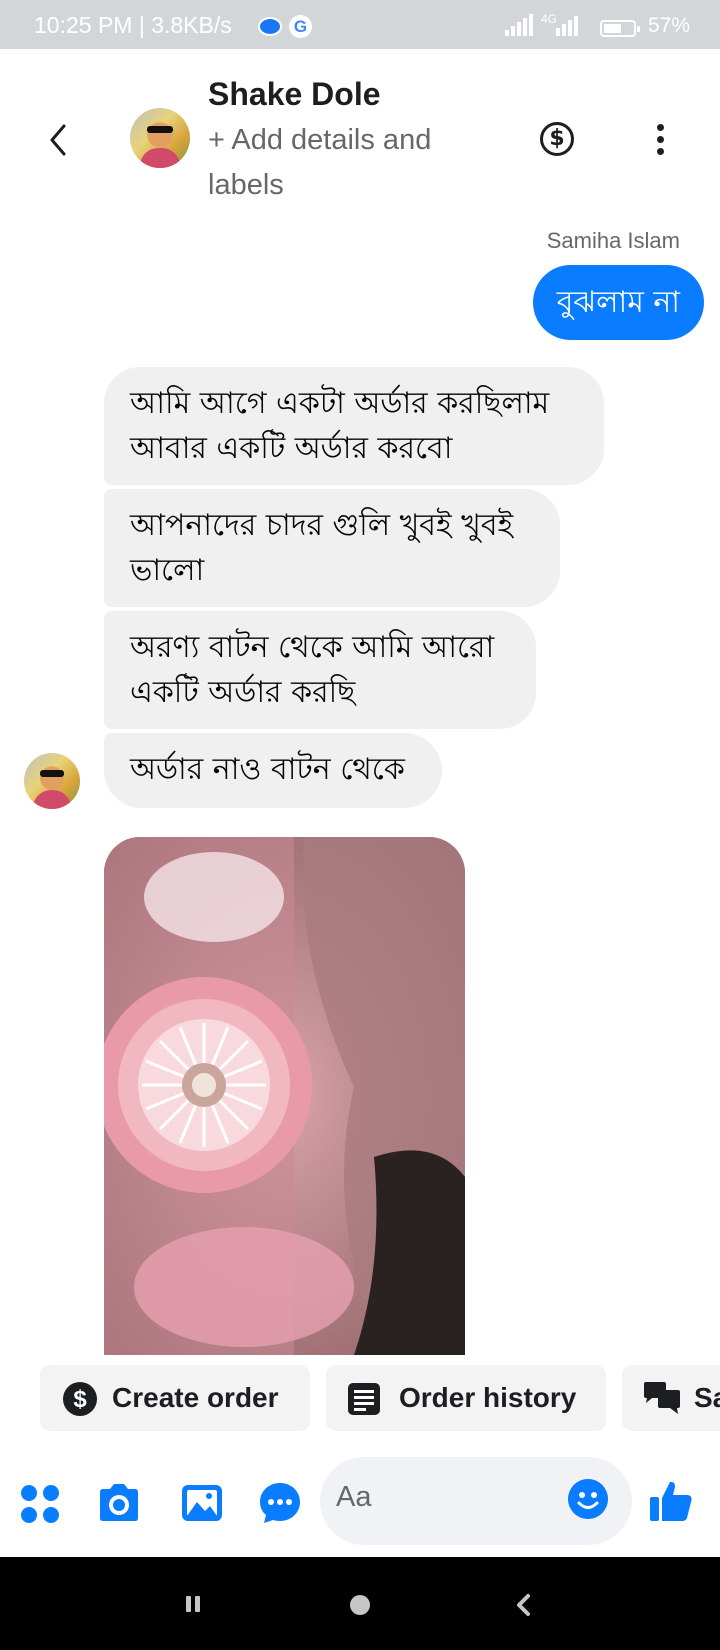  I want to click on contact-avatar, so click(160, 138).